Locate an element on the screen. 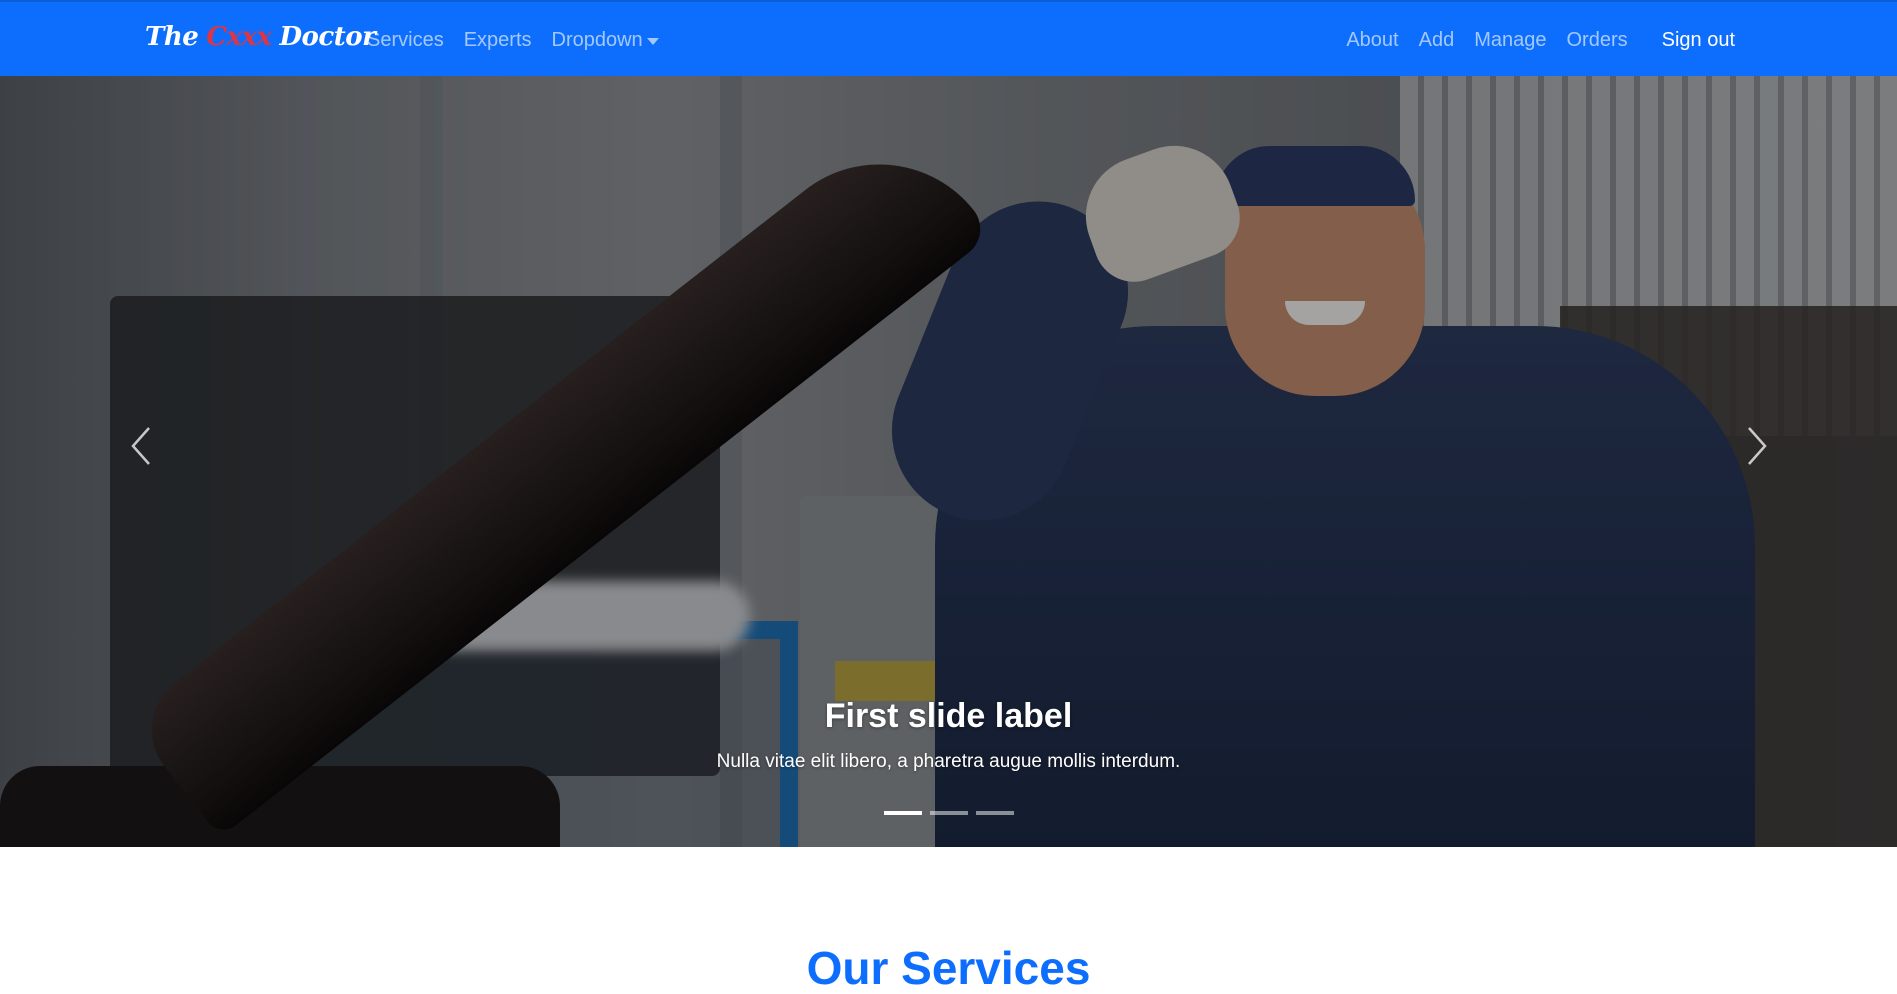  carousel-indicators is located at coordinates (948, 813).